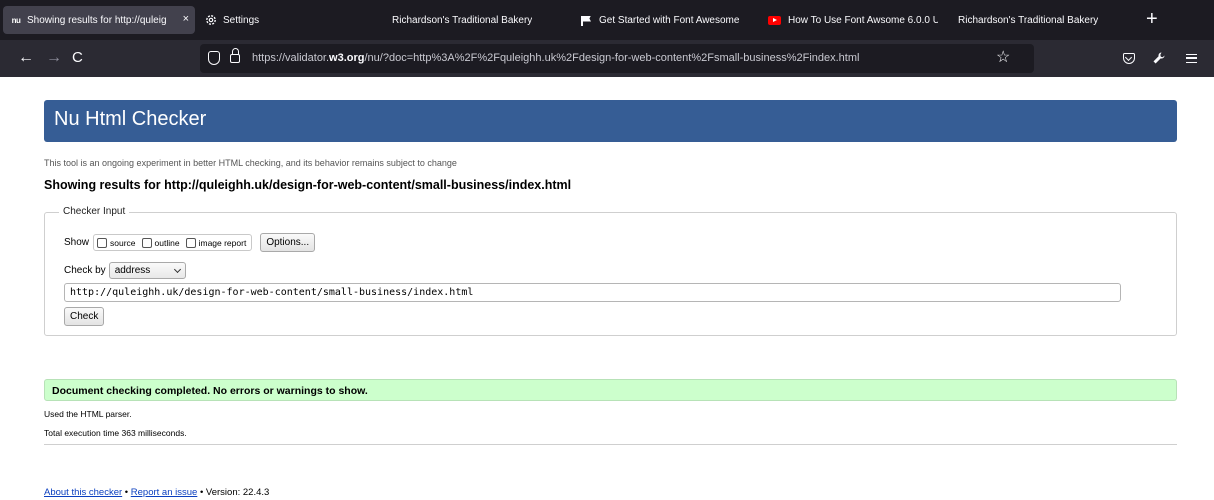 The width and height of the screenshot is (1214, 500). What do you see at coordinates (146, 242) in the screenshot?
I see `outline-checkbox` at bounding box center [146, 242].